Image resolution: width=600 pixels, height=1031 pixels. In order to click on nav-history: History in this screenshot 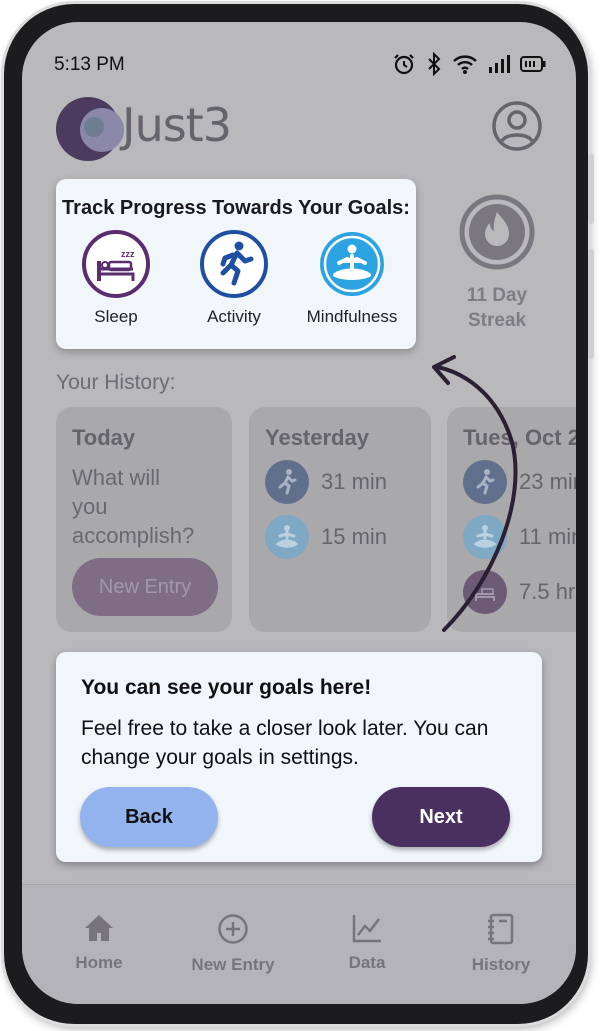, I will do `click(501, 944)`.